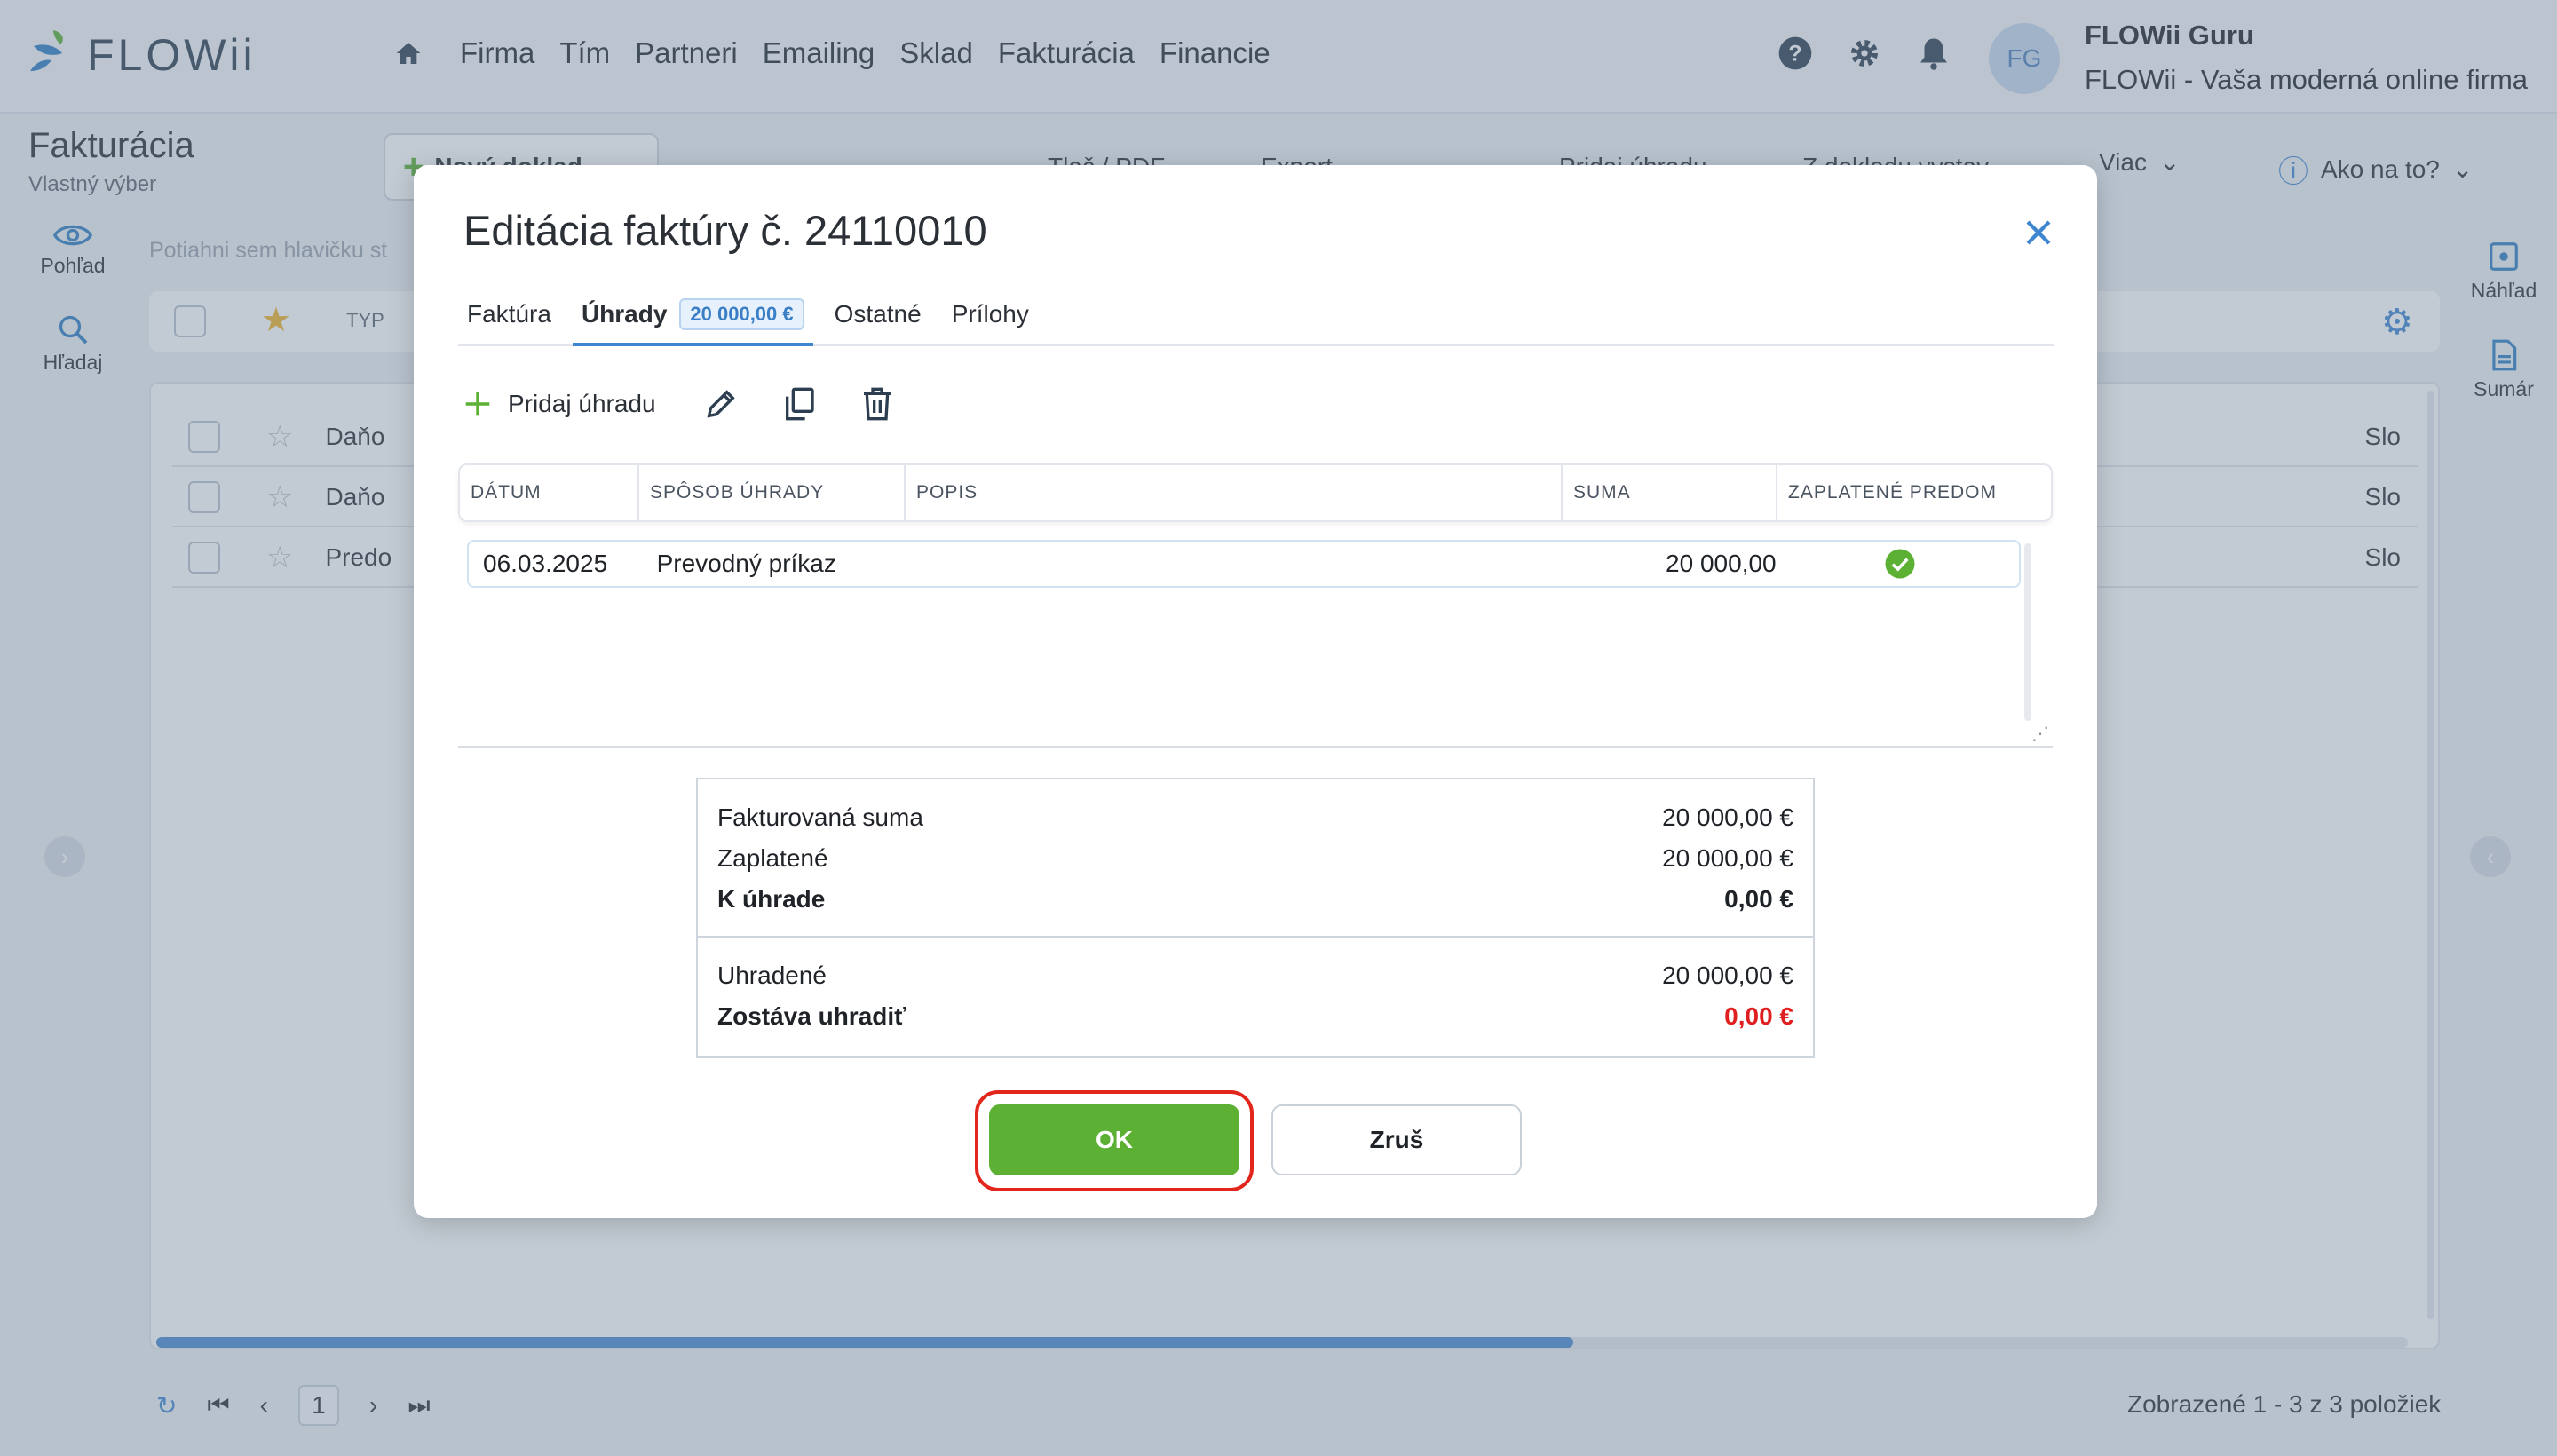  Describe the element at coordinates (741, 314) in the screenshot. I see `payments-total-badge: 20 000,00 €` at that location.